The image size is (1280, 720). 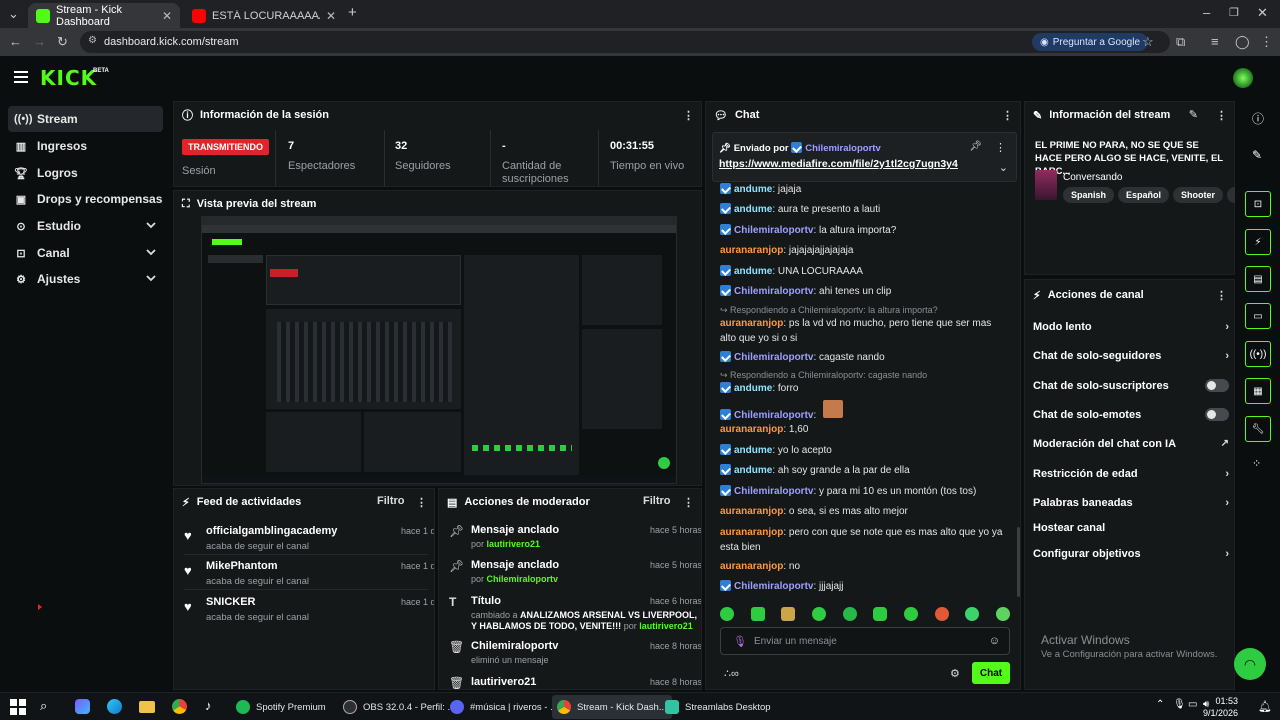 What do you see at coordinates (1198, 195) in the screenshot?
I see `tag: Shooter` at bounding box center [1198, 195].